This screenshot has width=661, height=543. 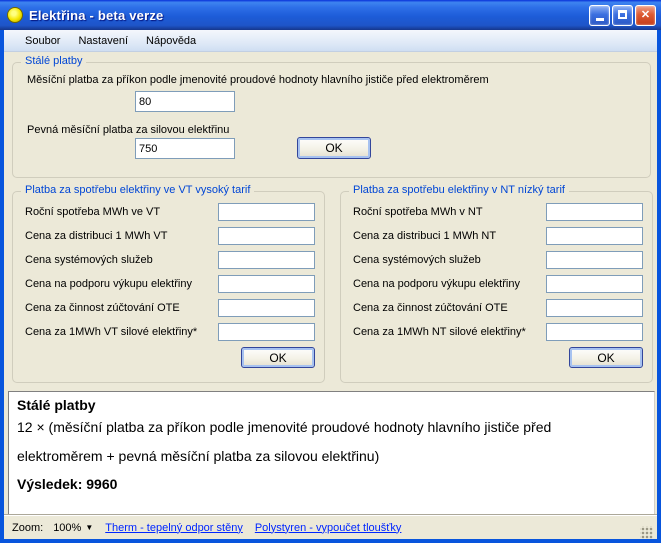 What do you see at coordinates (67, 484) in the screenshot?
I see `result-total: Výsledek: 9960` at bounding box center [67, 484].